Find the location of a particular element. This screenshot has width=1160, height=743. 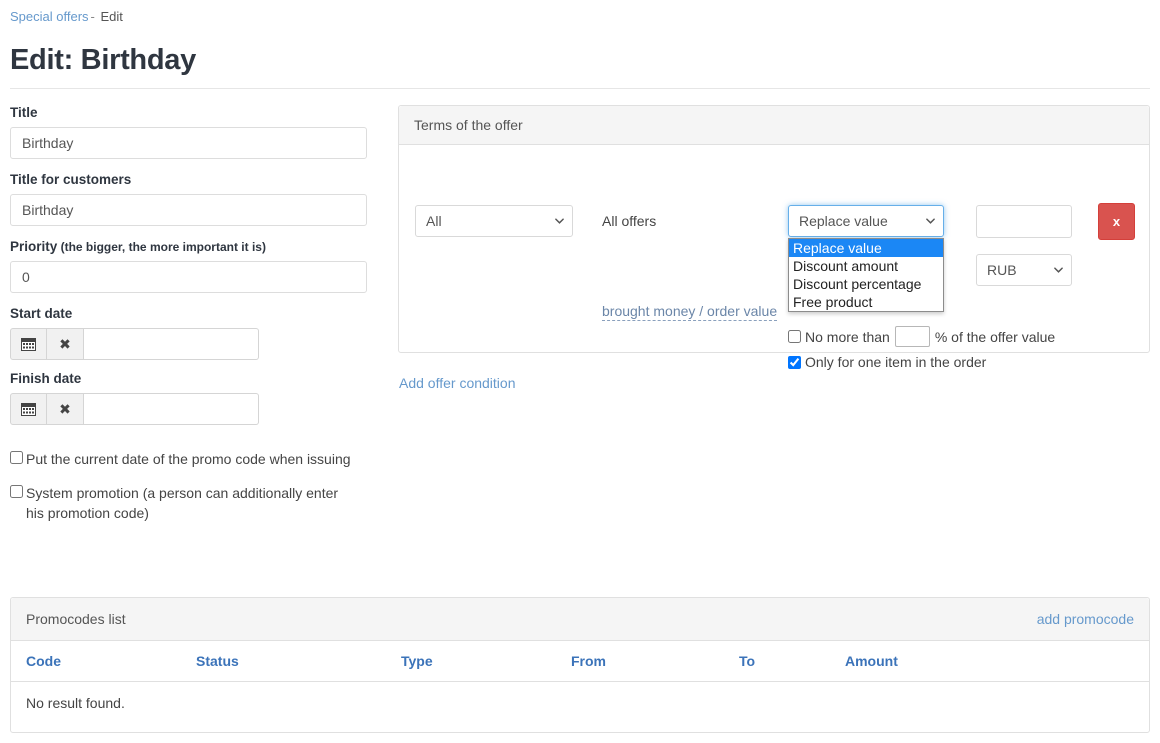

currency-select-wrap: RUB is located at coordinates (1024, 270).